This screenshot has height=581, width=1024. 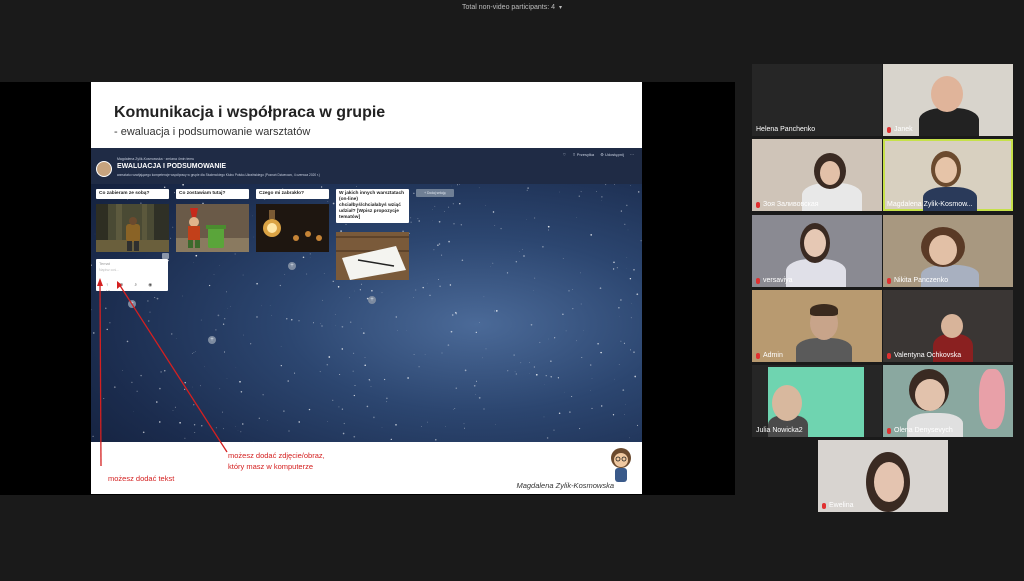 What do you see at coordinates (141, 478) in the screenshot?
I see `annotation-text-hint: możesz dodać tekst` at bounding box center [141, 478].